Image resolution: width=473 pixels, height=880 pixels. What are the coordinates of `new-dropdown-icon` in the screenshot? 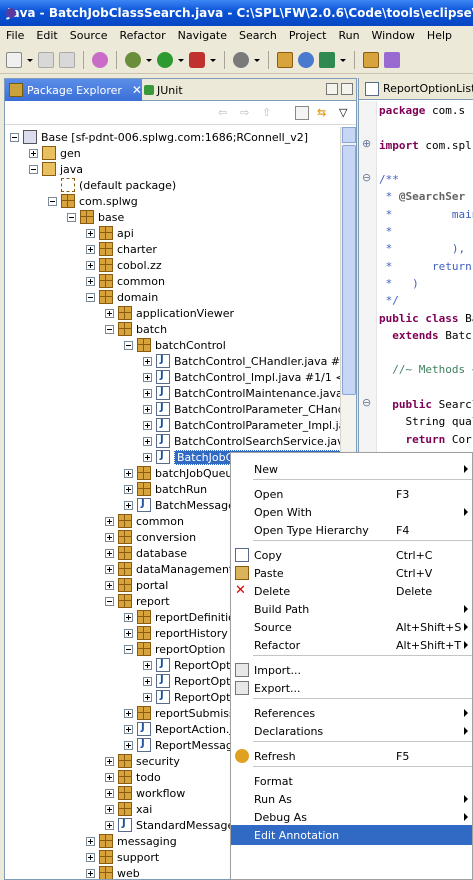 It's located at (30, 60).